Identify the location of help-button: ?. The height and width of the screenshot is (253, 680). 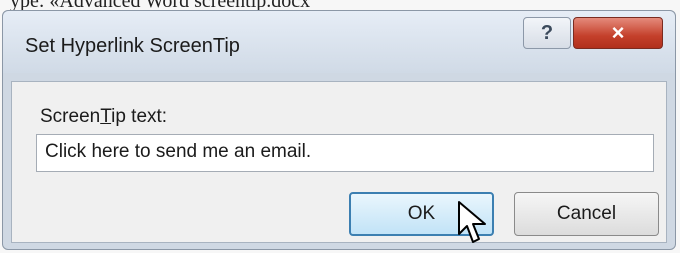
(547, 33).